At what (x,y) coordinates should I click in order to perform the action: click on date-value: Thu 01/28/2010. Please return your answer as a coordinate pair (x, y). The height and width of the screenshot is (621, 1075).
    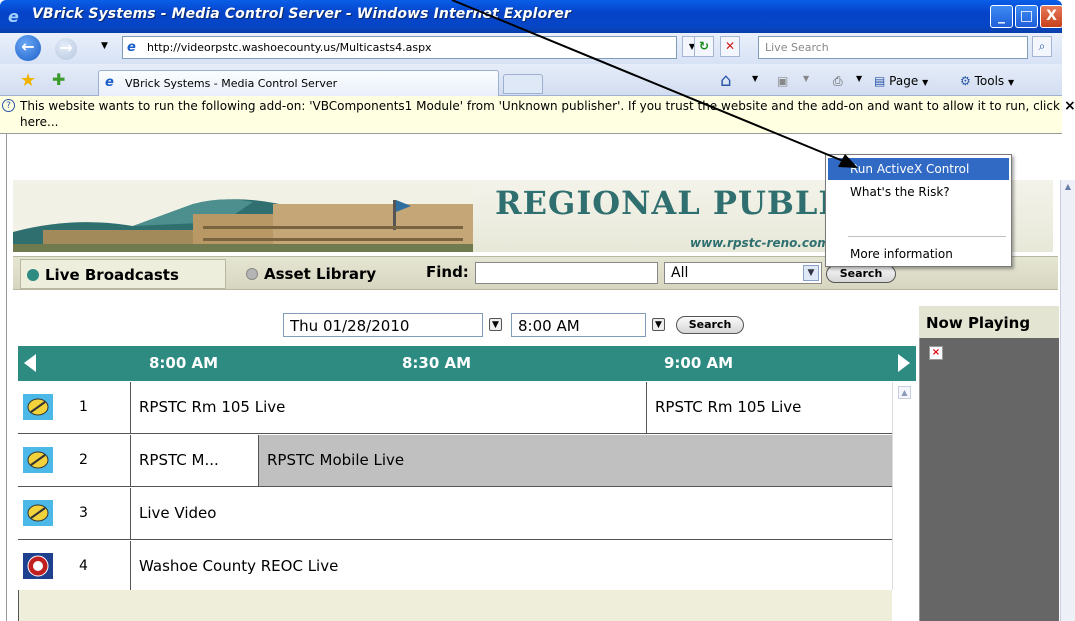
    Looking at the image, I should click on (350, 326).